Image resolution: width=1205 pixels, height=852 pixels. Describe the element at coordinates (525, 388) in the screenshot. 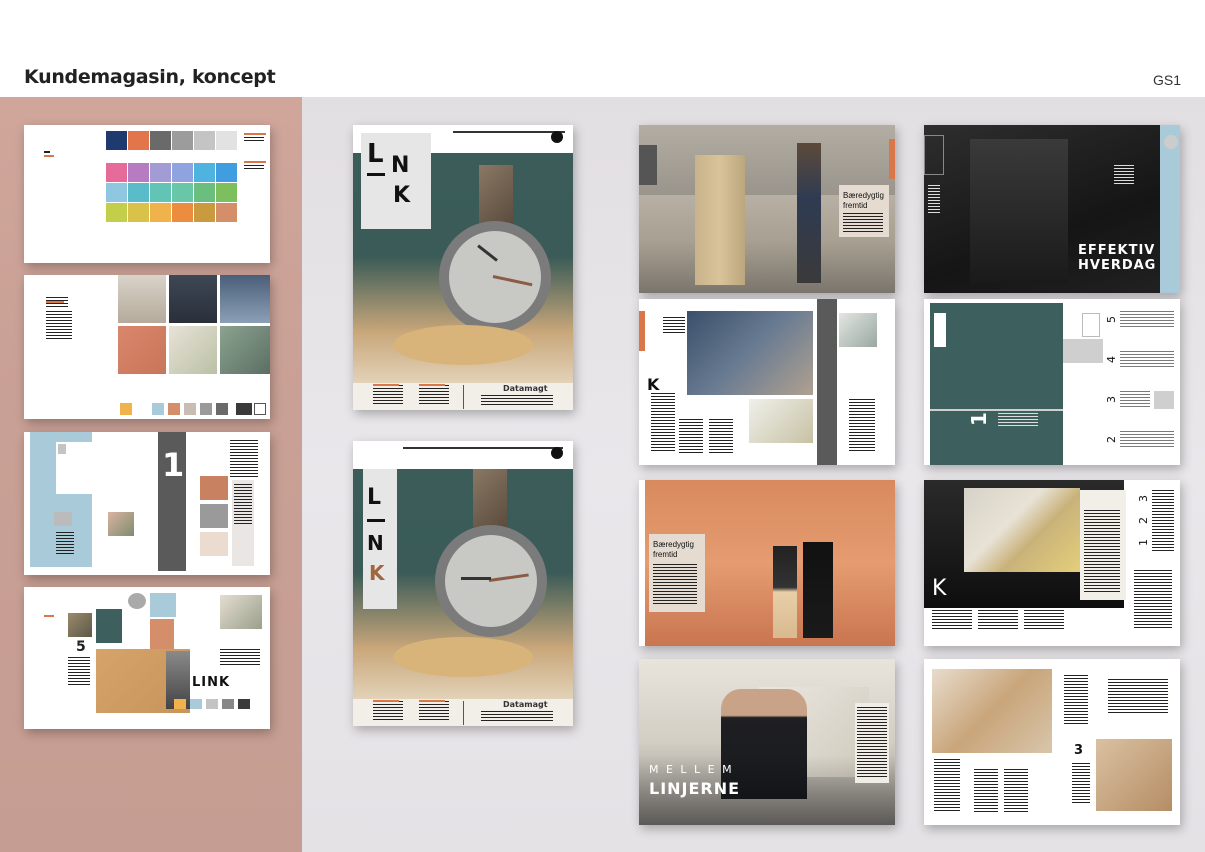

I see `cover-feature: Datamagt` at that location.